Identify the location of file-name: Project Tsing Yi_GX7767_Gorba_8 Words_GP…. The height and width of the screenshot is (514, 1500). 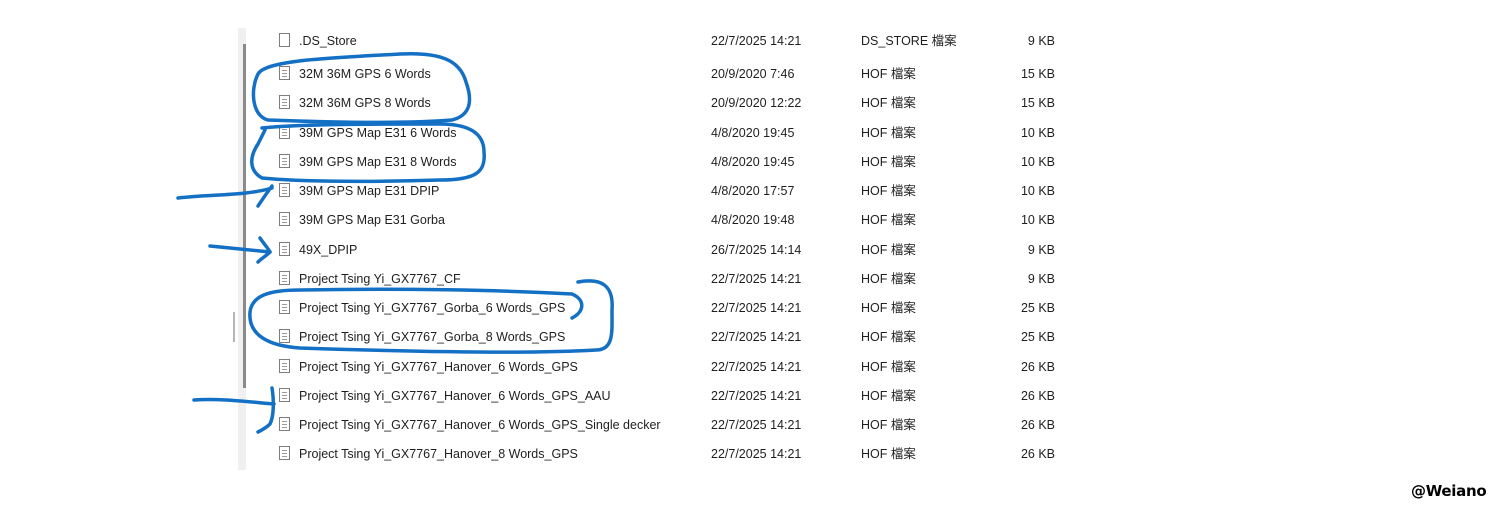
(432, 337).